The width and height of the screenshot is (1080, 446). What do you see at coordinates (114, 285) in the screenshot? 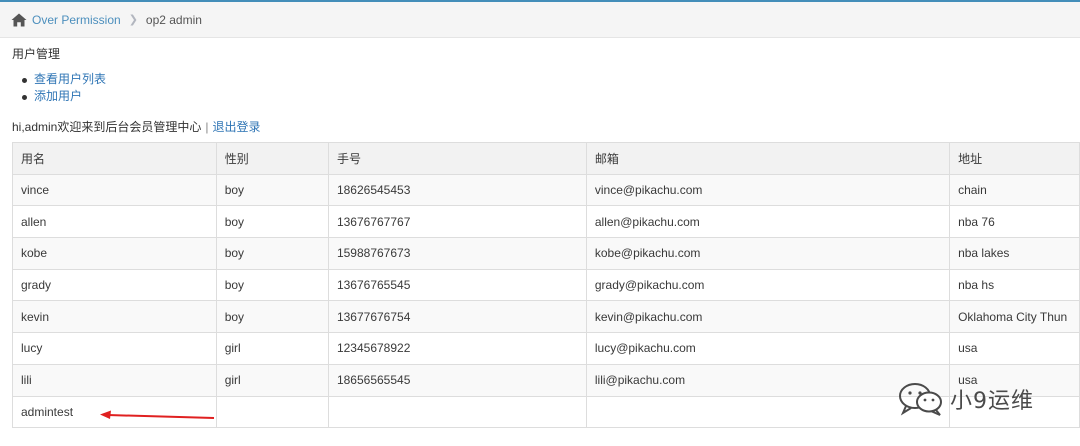
I see `cell-username: grady` at bounding box center [114, 285].